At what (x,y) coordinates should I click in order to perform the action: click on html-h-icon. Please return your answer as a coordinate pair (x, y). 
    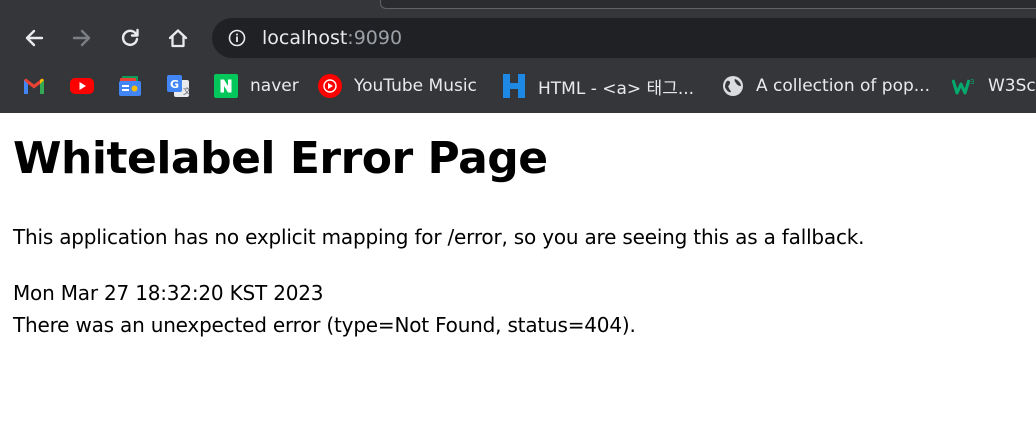
    Looking at the image, I should click on (514, 86).